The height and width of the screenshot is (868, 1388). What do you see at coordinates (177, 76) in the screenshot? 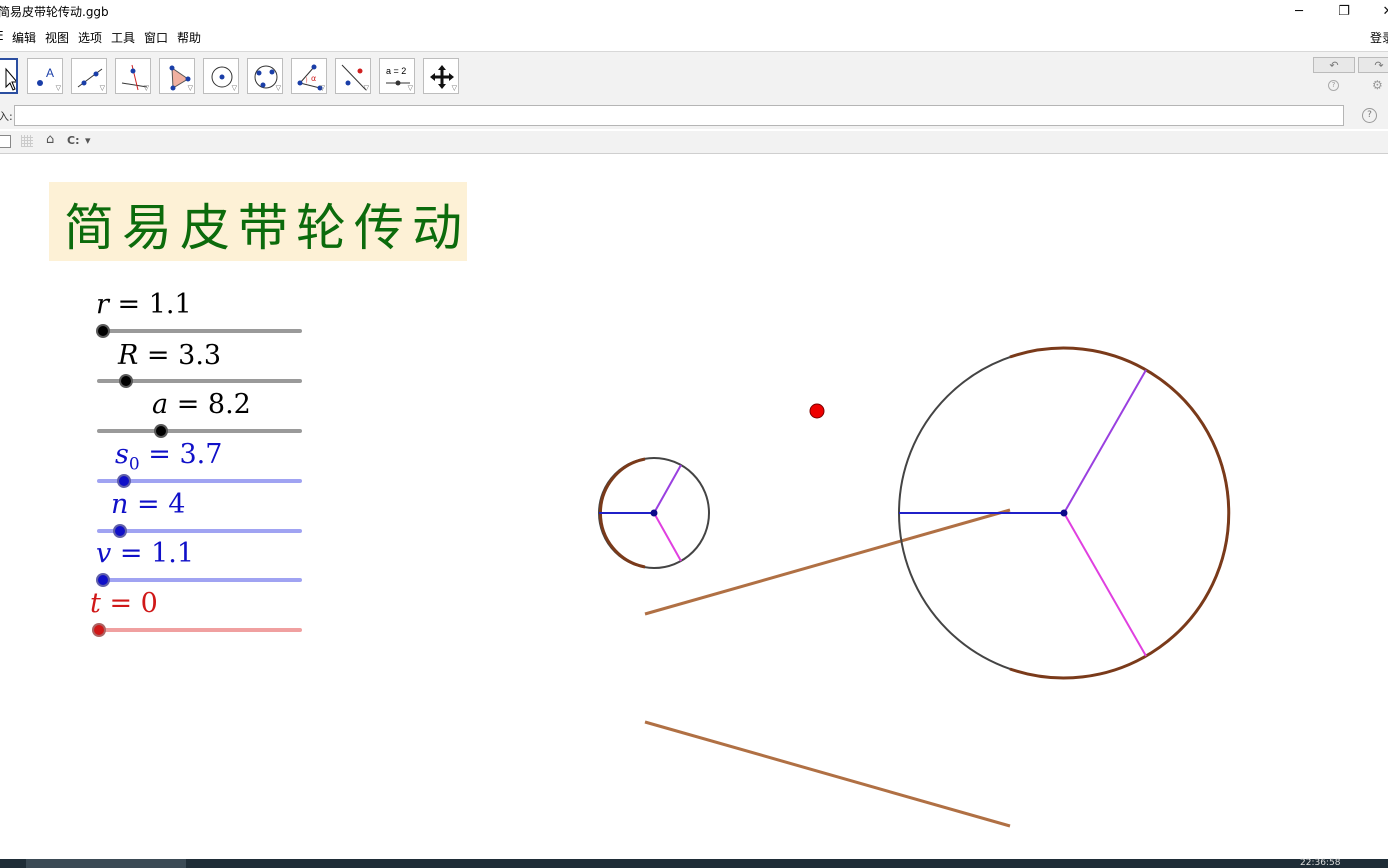
I see `polygon-tool-button: ▽` at bounding box center [177, 76].